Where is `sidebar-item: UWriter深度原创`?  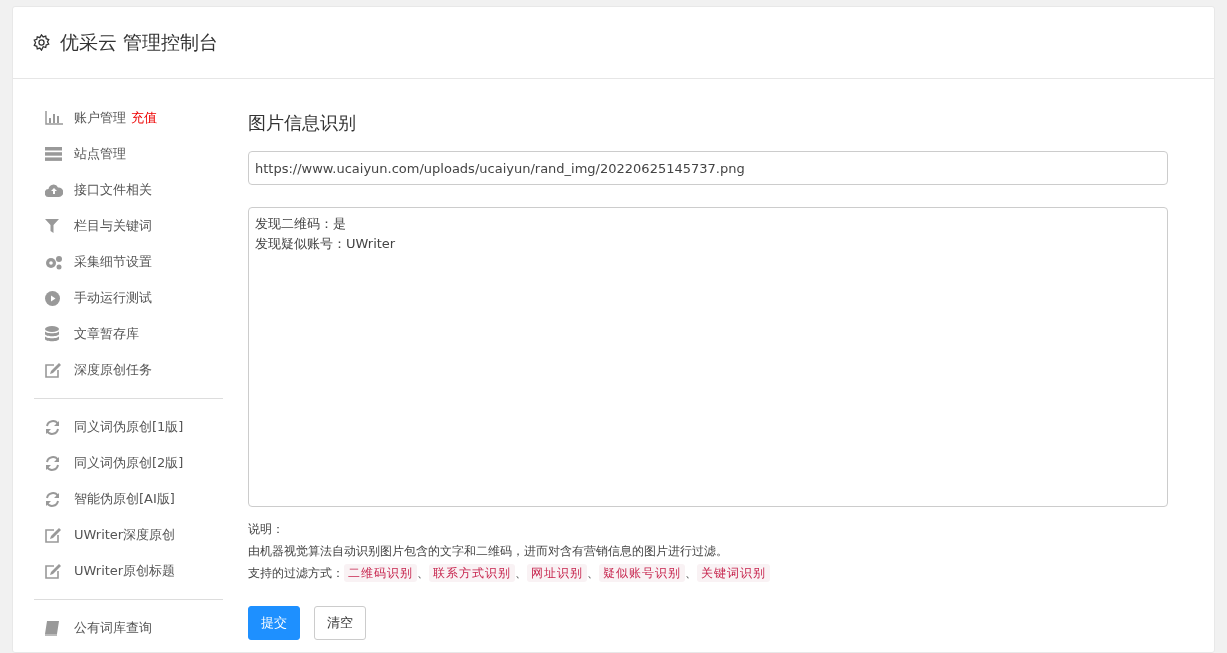
sidebar-item: UWriter深度原创 is located at coordinates (128, 535).